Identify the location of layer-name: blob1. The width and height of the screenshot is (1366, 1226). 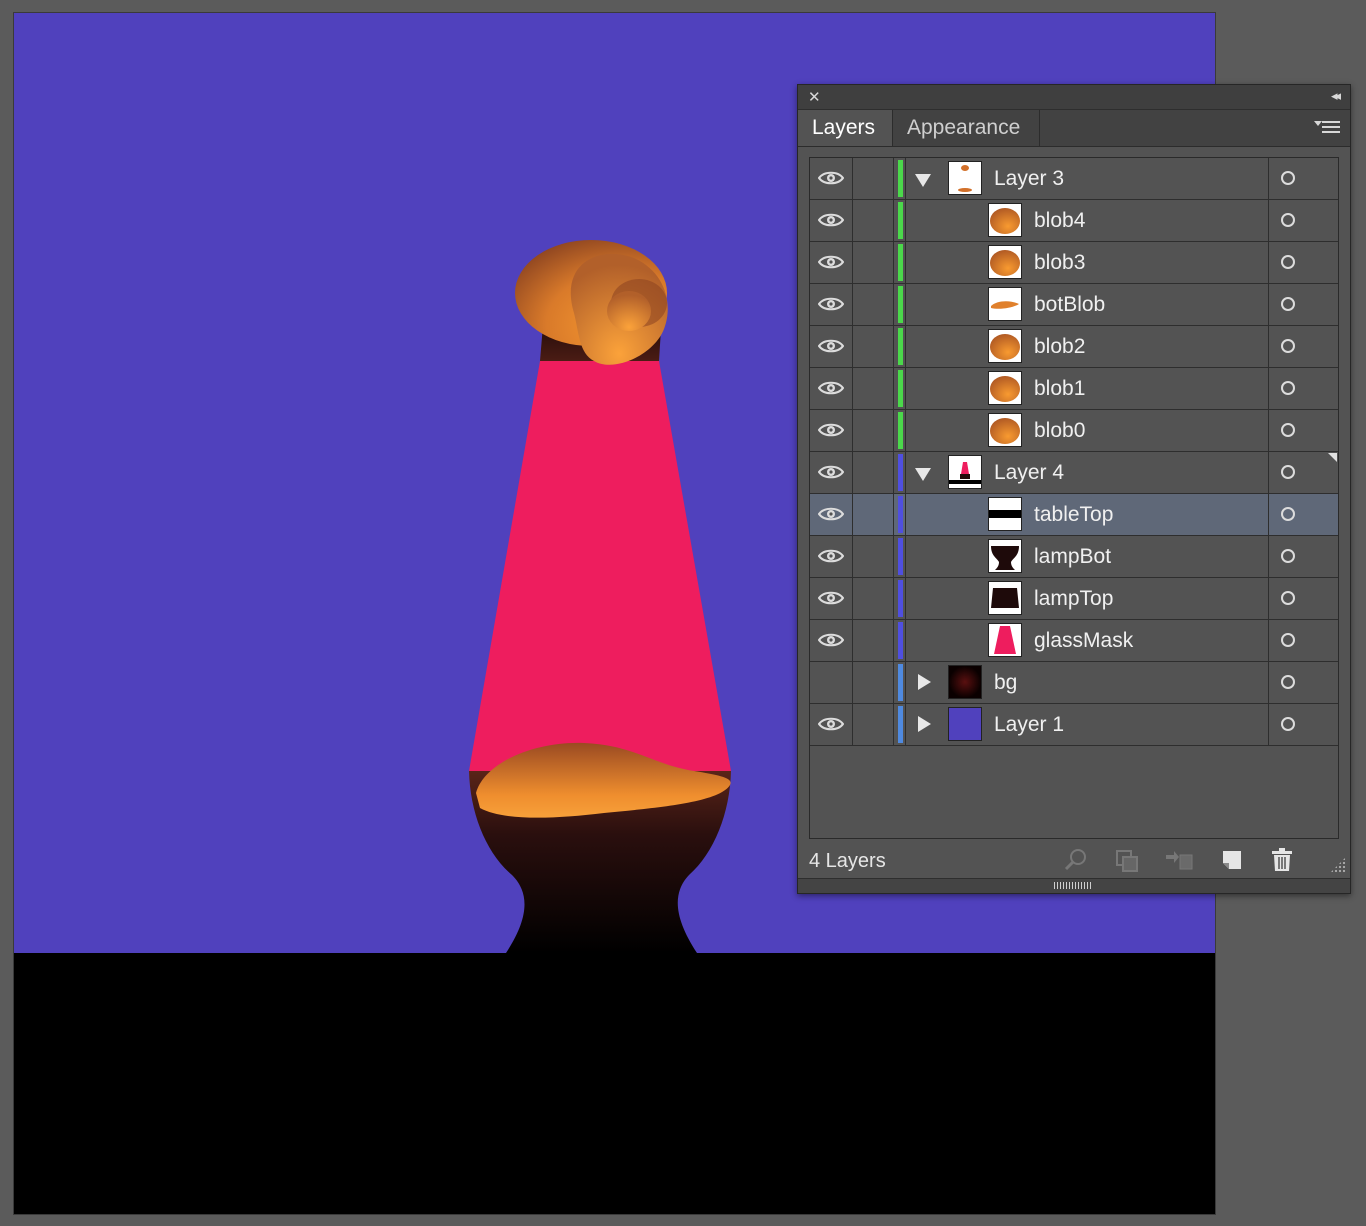
(1059, 388).